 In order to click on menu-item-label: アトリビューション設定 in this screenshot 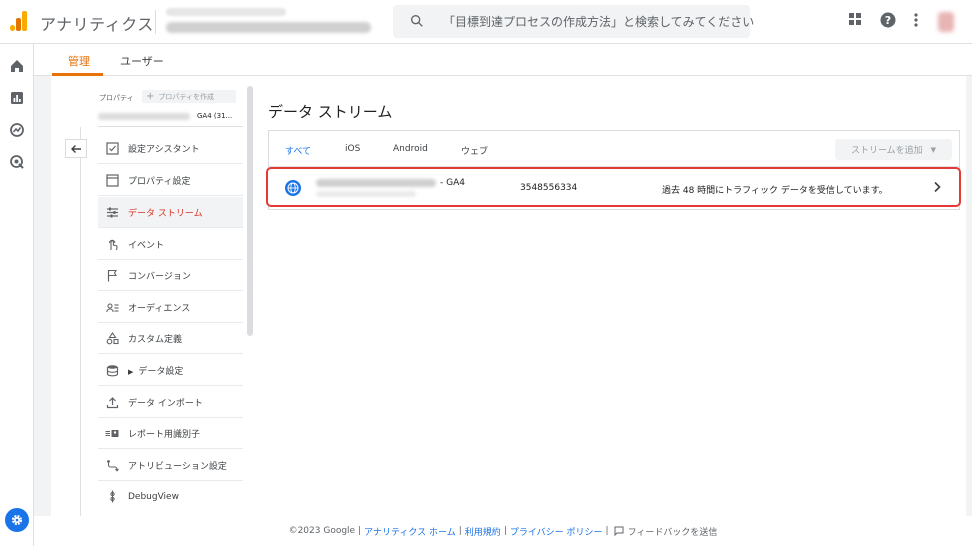, I will do `click(177, 466)`.